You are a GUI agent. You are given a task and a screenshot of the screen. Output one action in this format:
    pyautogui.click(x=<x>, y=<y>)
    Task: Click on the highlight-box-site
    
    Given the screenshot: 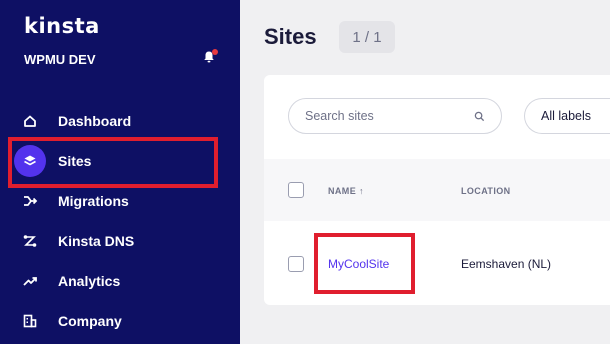 What is the action you would take?
    pyautogui.click(x=364, y=263)
    